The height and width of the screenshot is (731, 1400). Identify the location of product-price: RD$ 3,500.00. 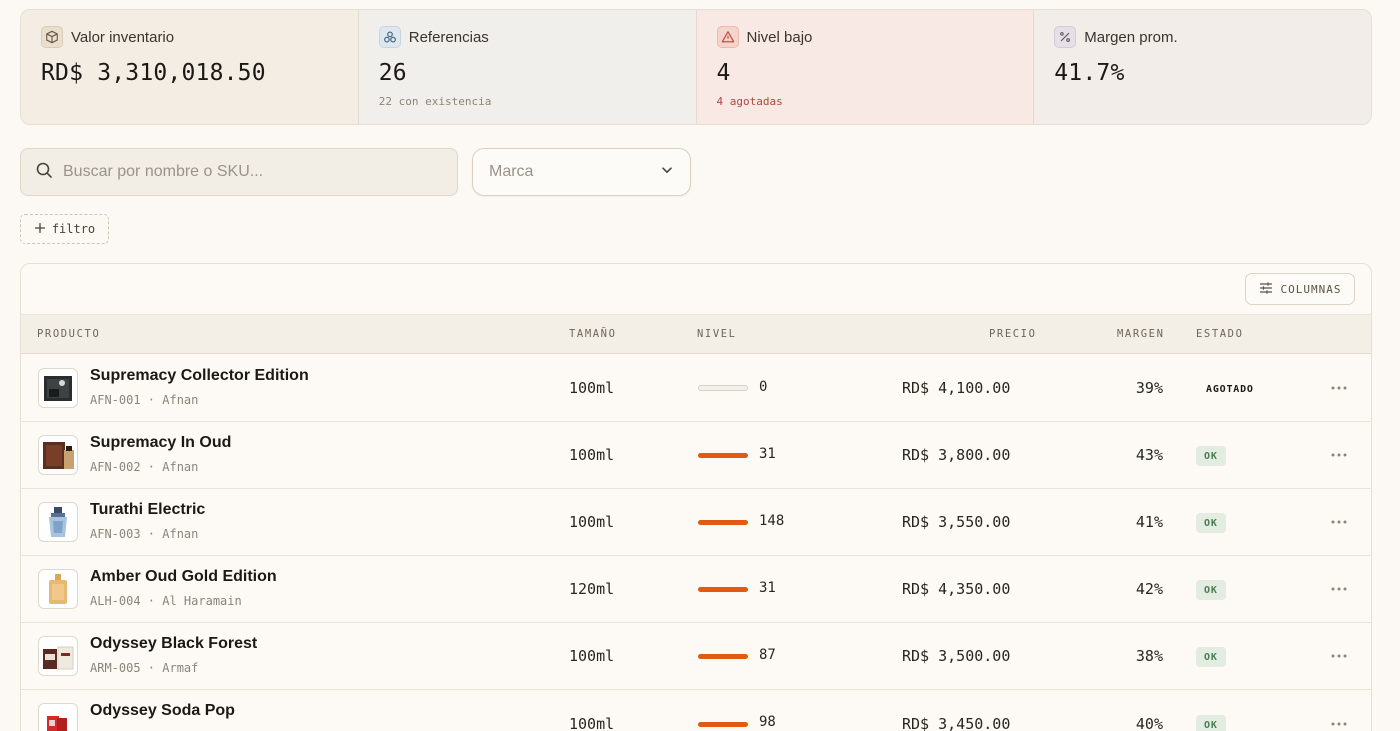
(956, 656).